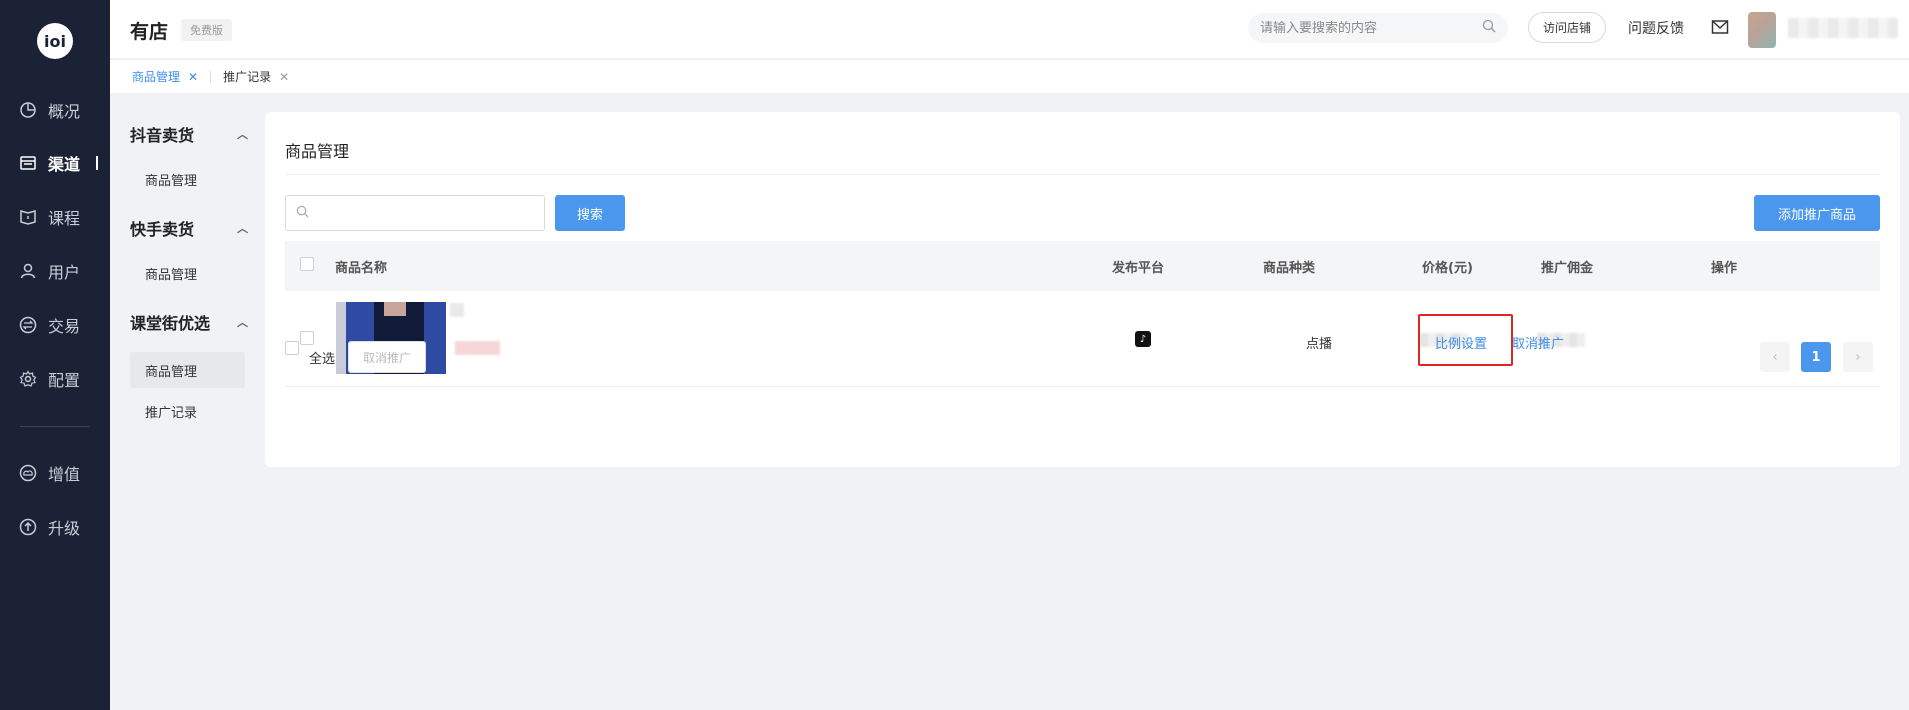 The image size is (1909, 710). I want to click on nav-item-user: 用户, so click(49, 271).